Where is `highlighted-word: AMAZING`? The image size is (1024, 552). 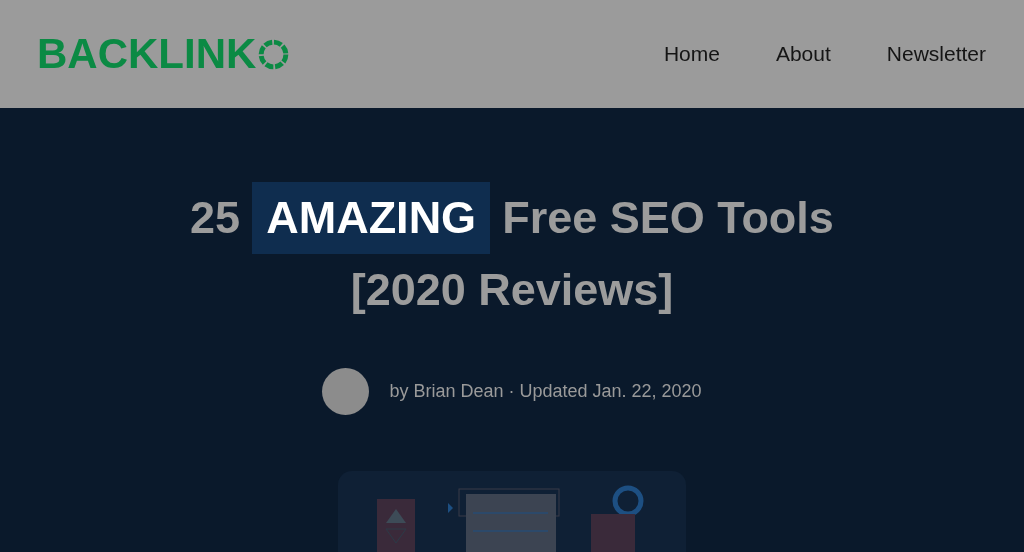 highlighted-word: AMAZING is located at coordinates (371, 218).